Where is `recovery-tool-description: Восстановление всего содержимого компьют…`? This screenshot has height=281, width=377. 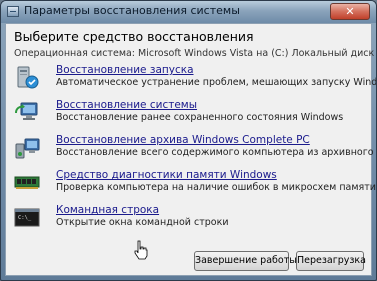 recovery-tool-description: Восстановление всего содержимого компьют… is located at coordinates (216, 152).